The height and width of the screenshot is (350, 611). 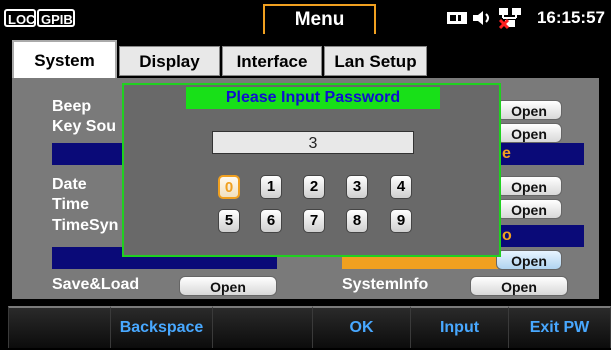 What do you see at coordinates (88, 154) in the screenshot?
I see `left-selection-bar` at bounding box center [88, 154].